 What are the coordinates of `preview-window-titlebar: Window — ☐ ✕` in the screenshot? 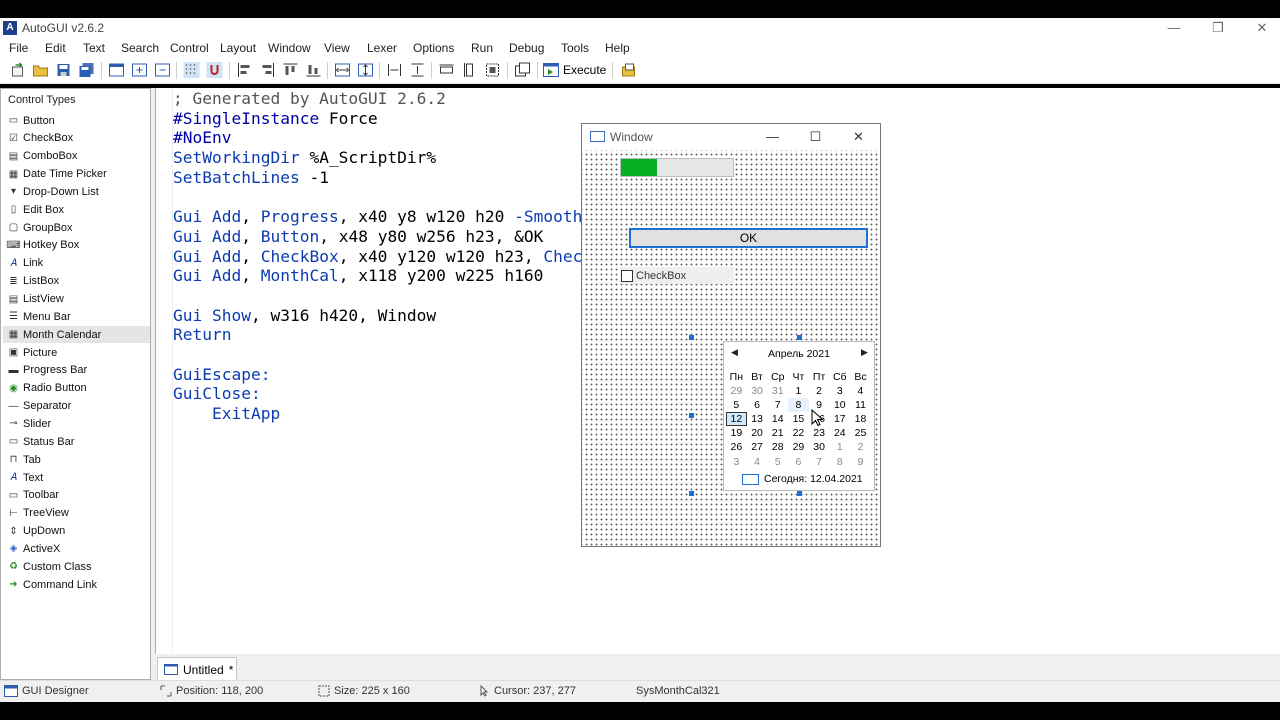 It's located at (731, 137).